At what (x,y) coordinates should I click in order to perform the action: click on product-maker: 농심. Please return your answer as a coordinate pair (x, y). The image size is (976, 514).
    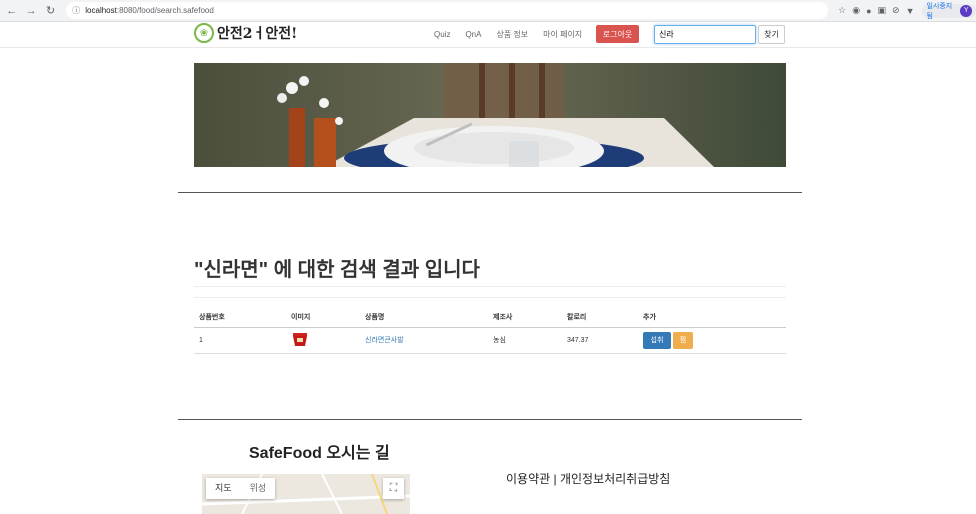
    Looking at the image, I should click on (525, 340).